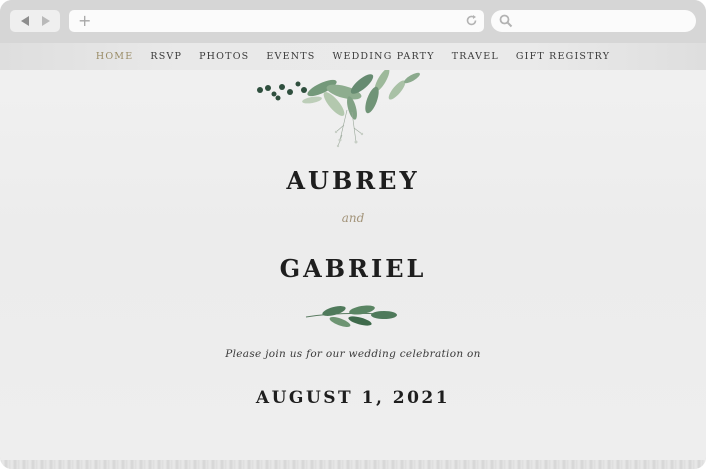 This screenshot has width=706, height=469. Describe the element at coordinates (166, 56) in the screenshot. I see `nav-item-rsvp: RSVP` at that location.